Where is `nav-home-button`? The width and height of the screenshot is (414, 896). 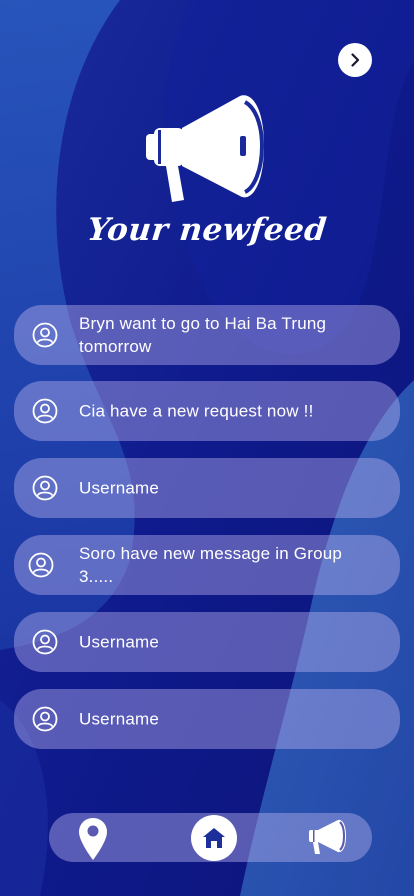
nav-home-button is located at coordinates (214, 838).